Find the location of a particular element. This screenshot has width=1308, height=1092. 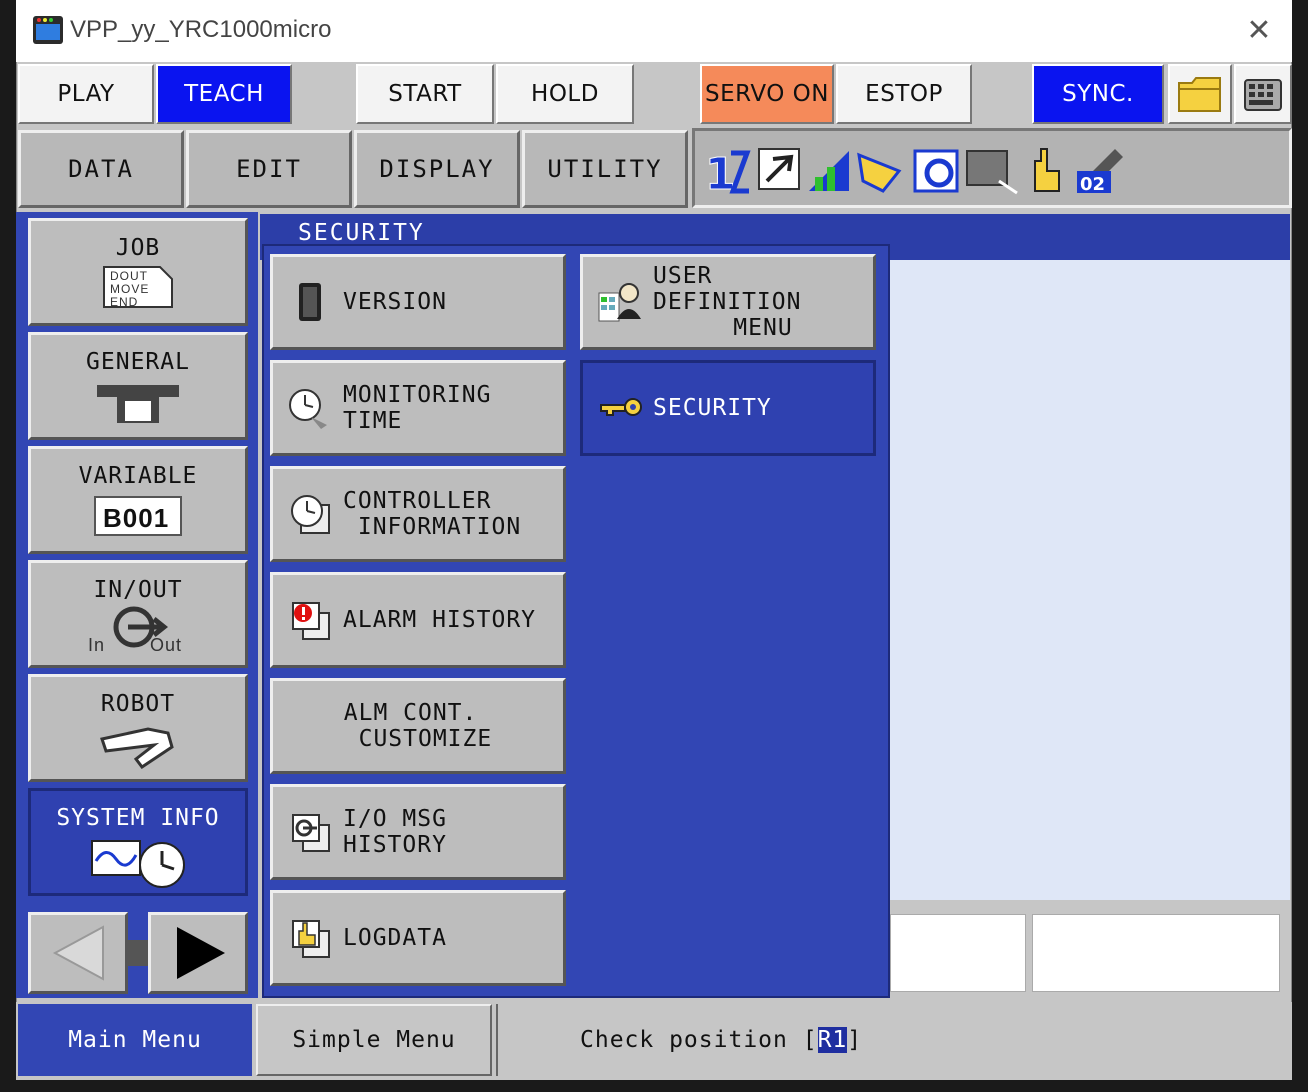

inout-button: IN/OUT In Out is located at coordinates (138, 614).